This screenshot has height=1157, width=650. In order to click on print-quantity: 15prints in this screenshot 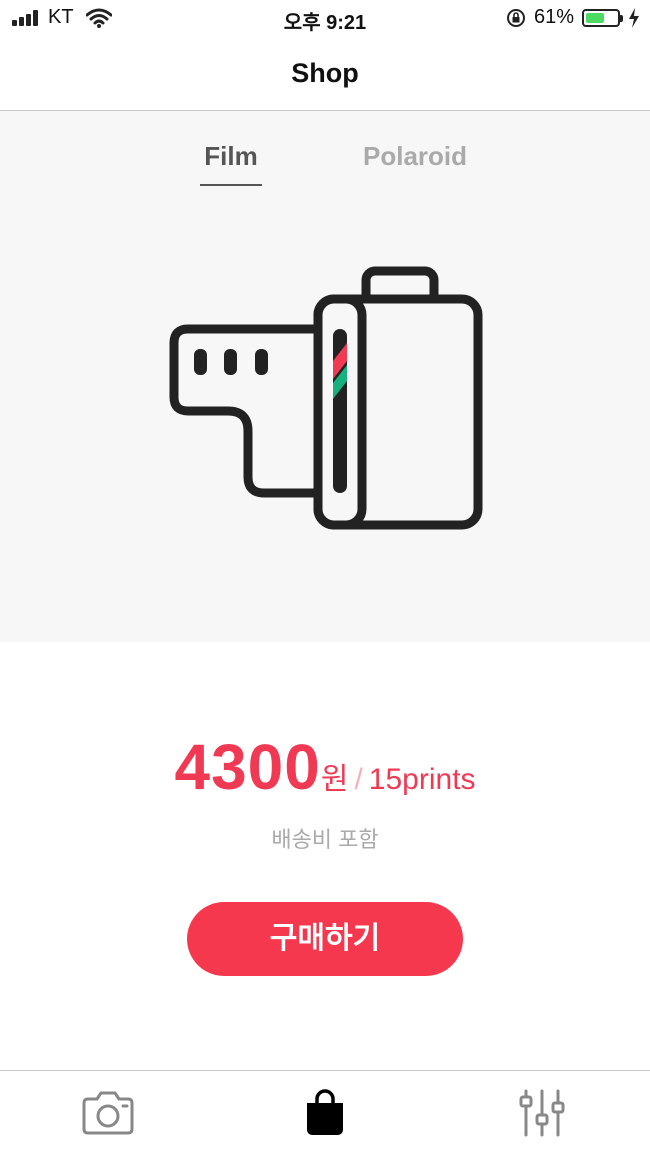, I will do `click(422, 779)`.